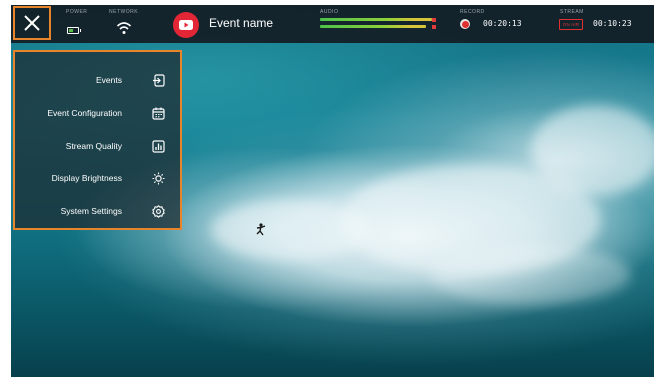  Describe the element at coordinates (572, 12) in the screenshot. I see `stream-label: STREAM` at that location.